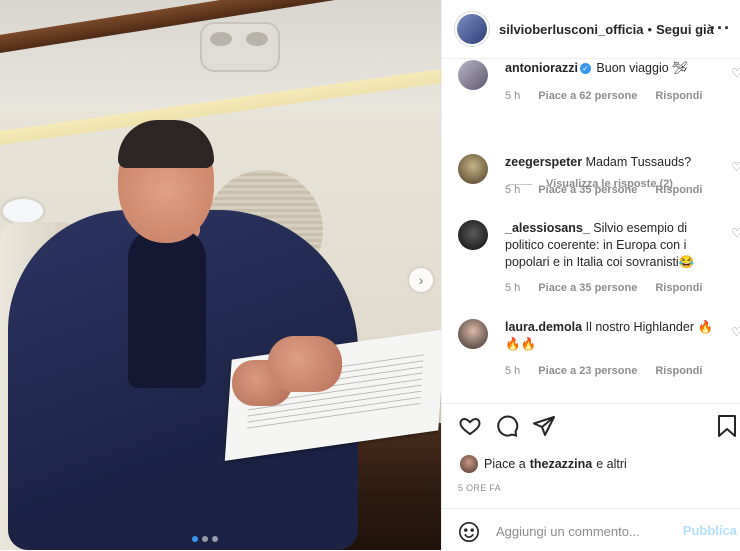 Image resolution: width=740 pixels, height=551 pixels. Describe the element at coordinates (710, 530) in the screenshot. I see `publish-button: Pubblica` at that location.